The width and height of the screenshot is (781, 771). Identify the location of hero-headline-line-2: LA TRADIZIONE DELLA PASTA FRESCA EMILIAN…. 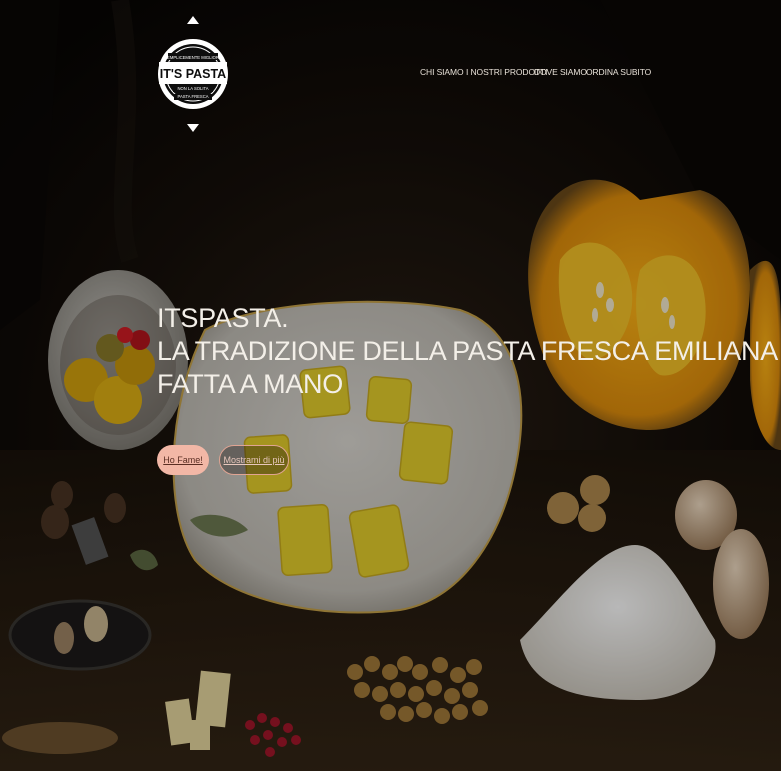
(467, 351).